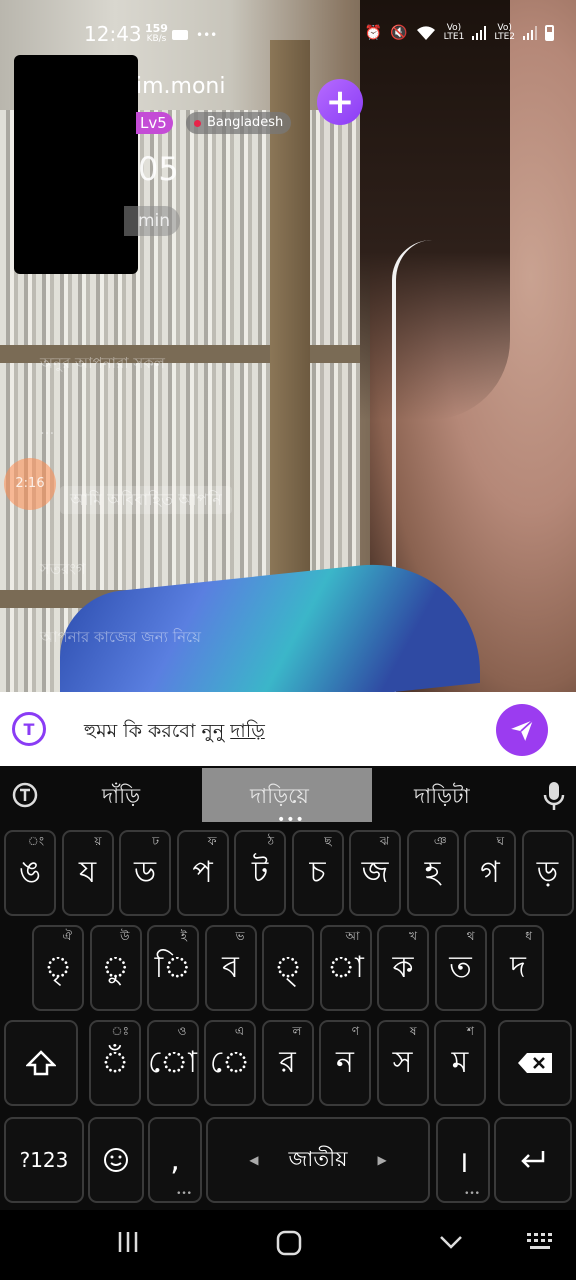 The width and height of the screenshot is (576, 1280). What do you see at coordinates (440, 841) in the screenshot?
I see `key-hint: ঞ` at bounding box center [440, 841].